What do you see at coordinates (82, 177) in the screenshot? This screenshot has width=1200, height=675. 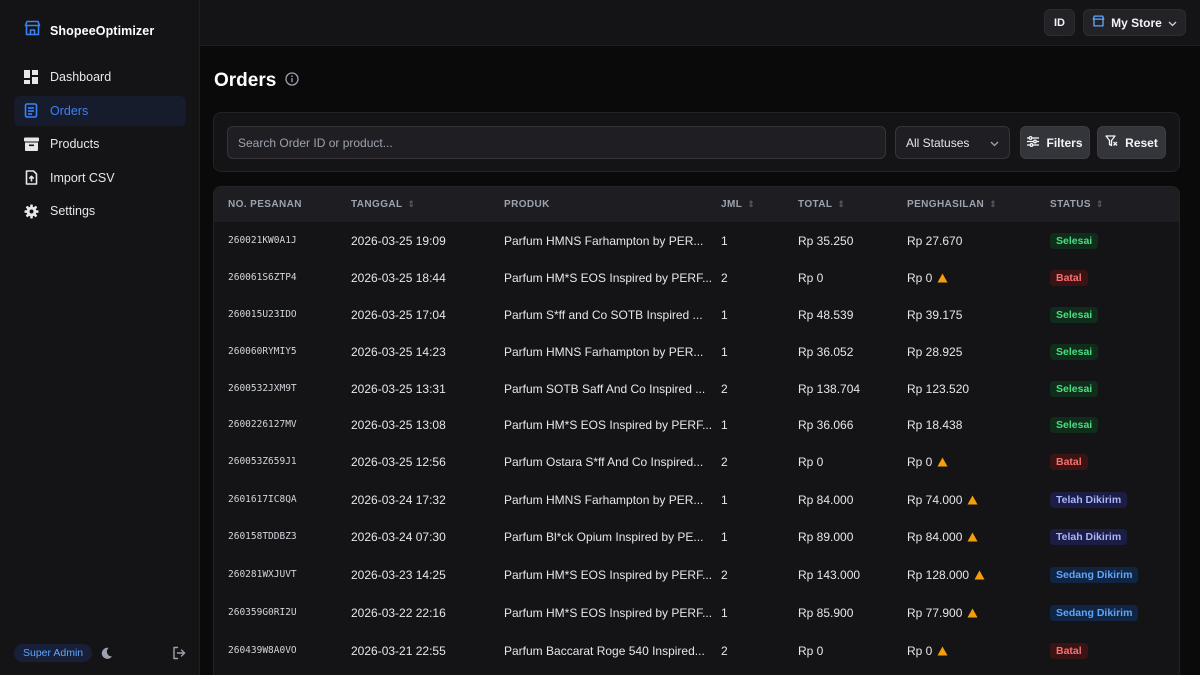 I see `sidebar-item-label: Import CSV` at bounding box center [82, 177].